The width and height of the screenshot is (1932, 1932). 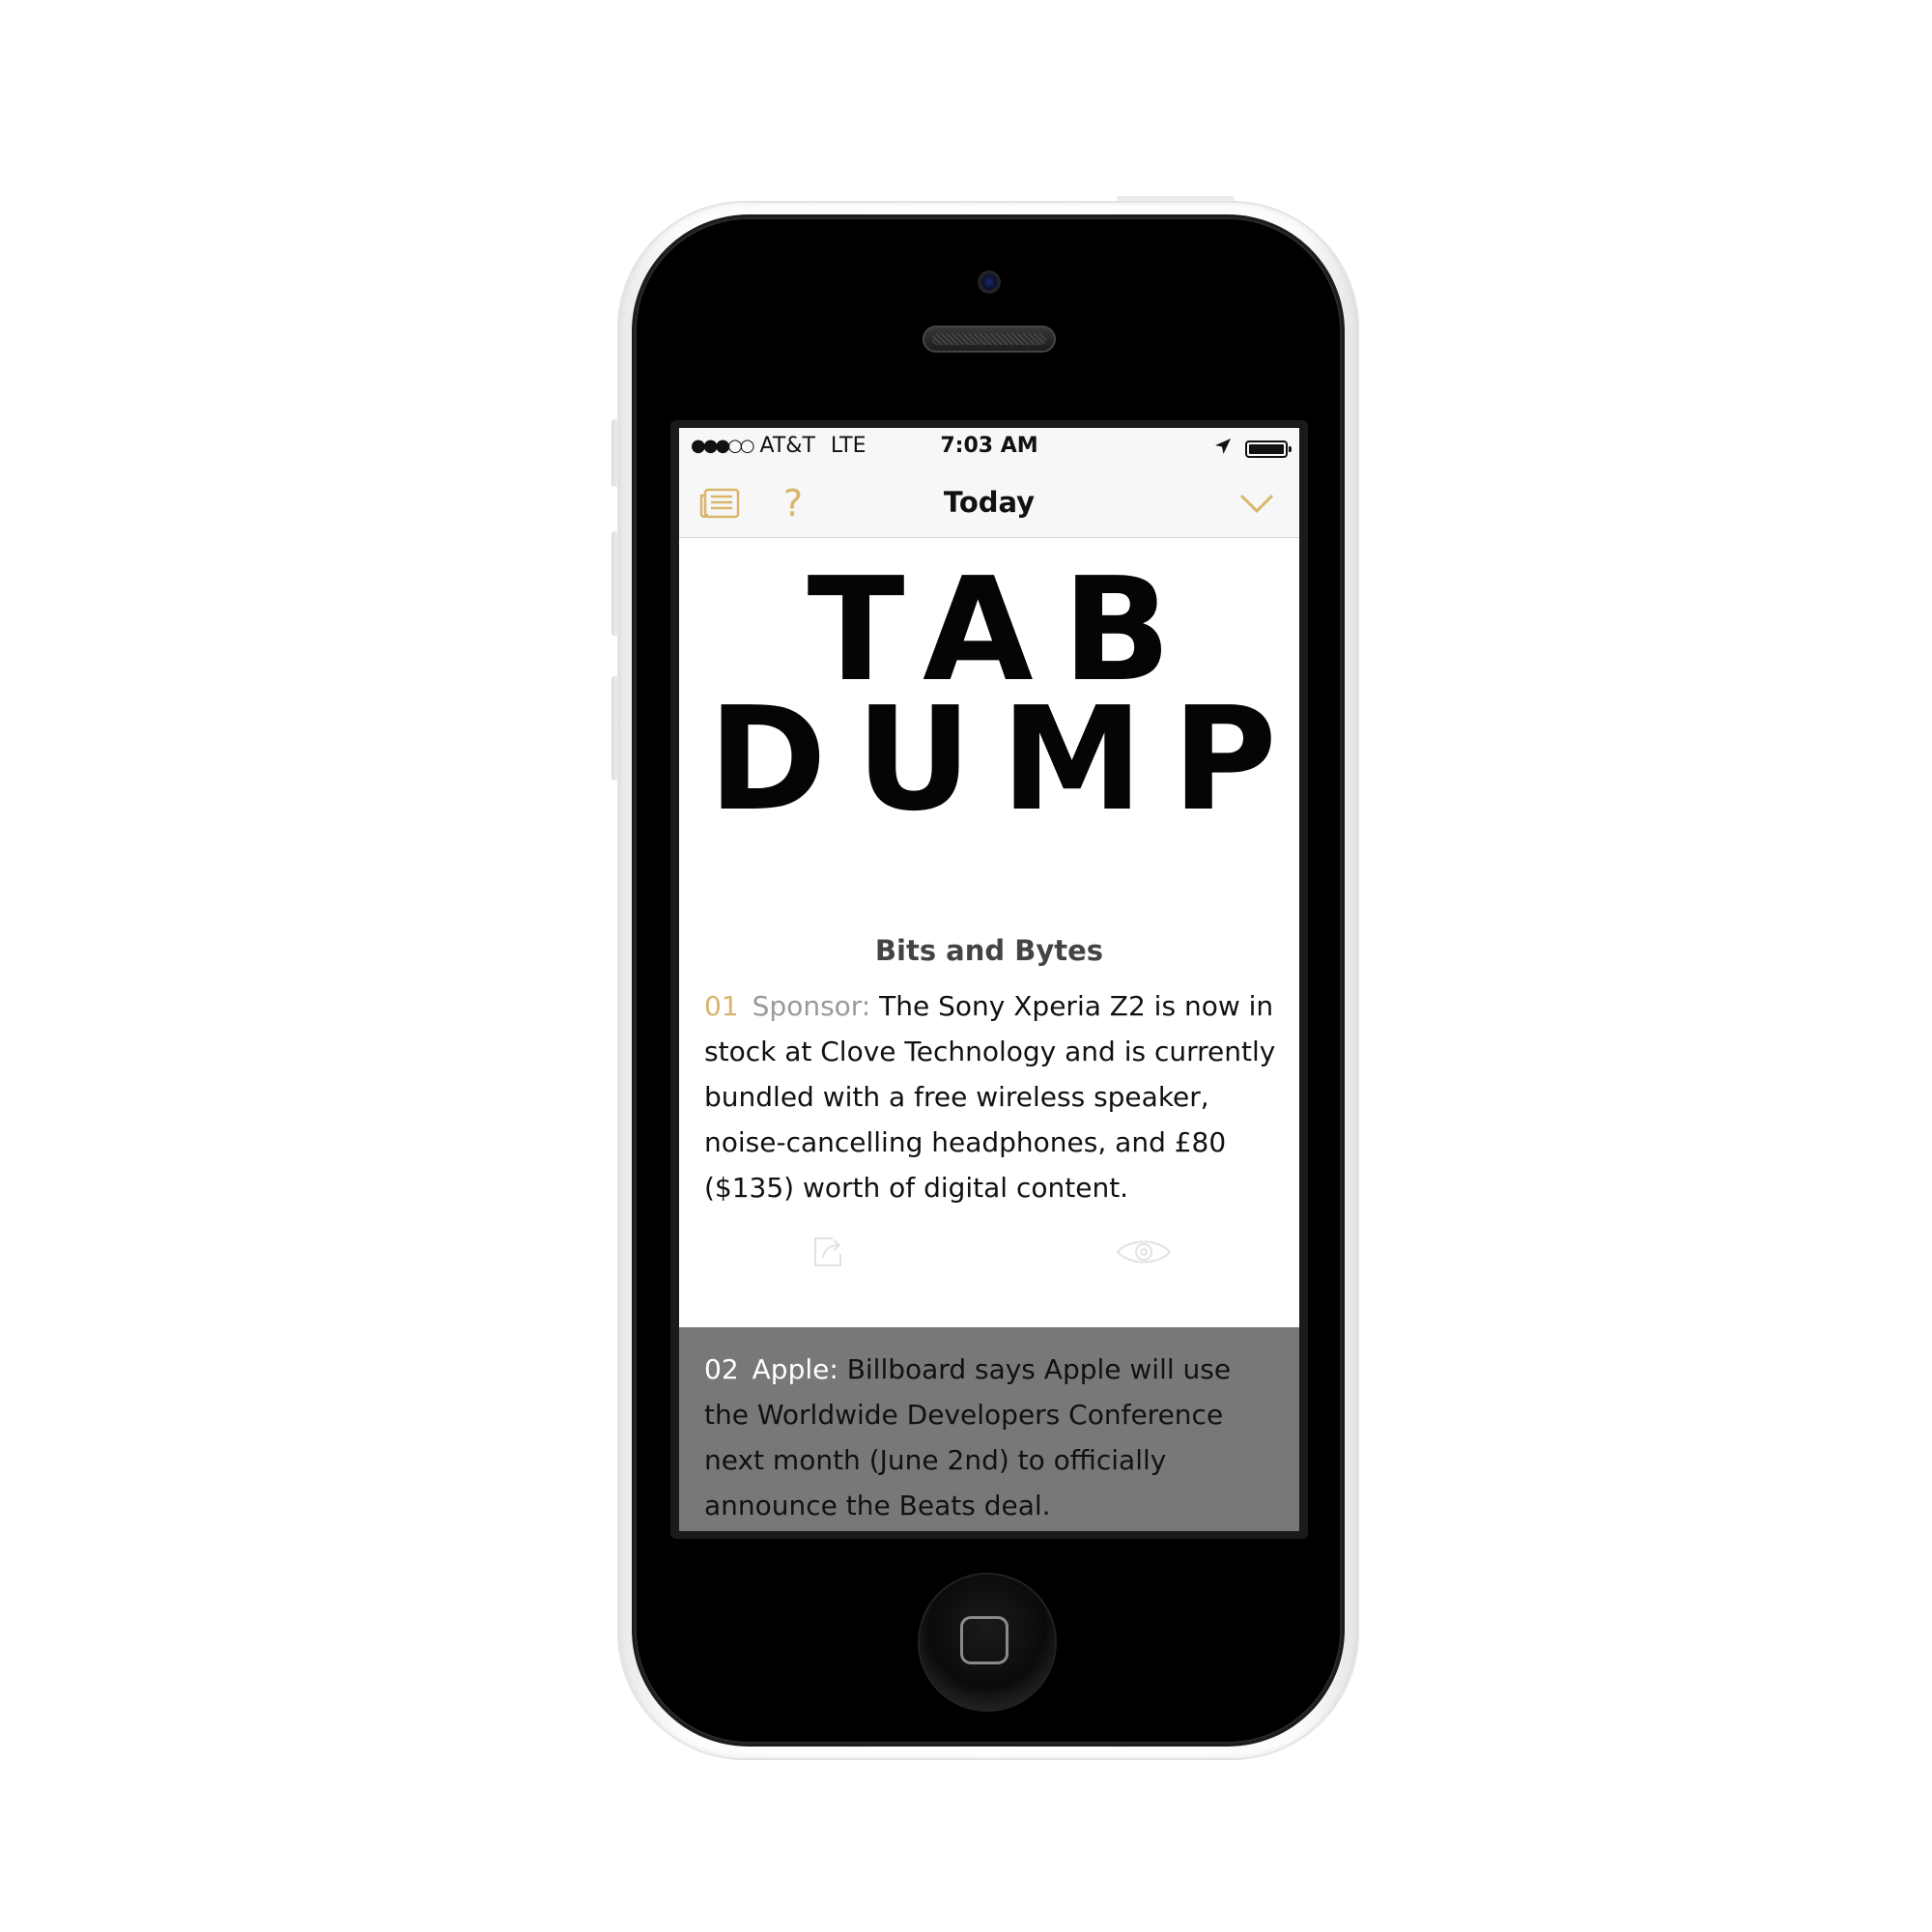 I want to click on page-title: Today, so click(x=989, y=502).